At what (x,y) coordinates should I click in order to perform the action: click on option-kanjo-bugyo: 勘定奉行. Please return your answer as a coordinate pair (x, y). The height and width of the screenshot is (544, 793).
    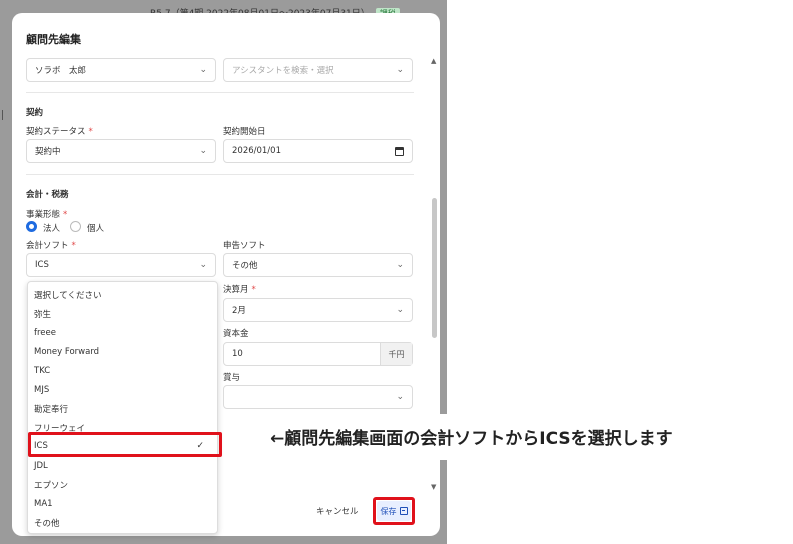
    Looking at the image, I should click on (124, 409).